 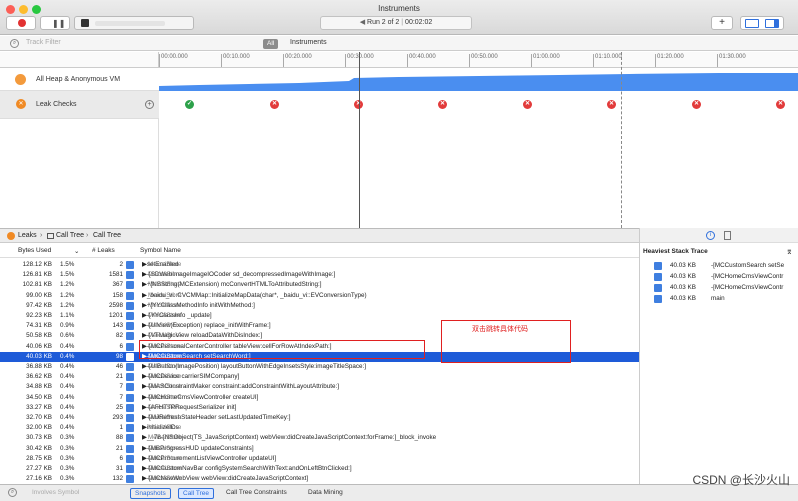 I want to click on involves-symbol-input: Involves Symbol, so click(x=55, y=492).